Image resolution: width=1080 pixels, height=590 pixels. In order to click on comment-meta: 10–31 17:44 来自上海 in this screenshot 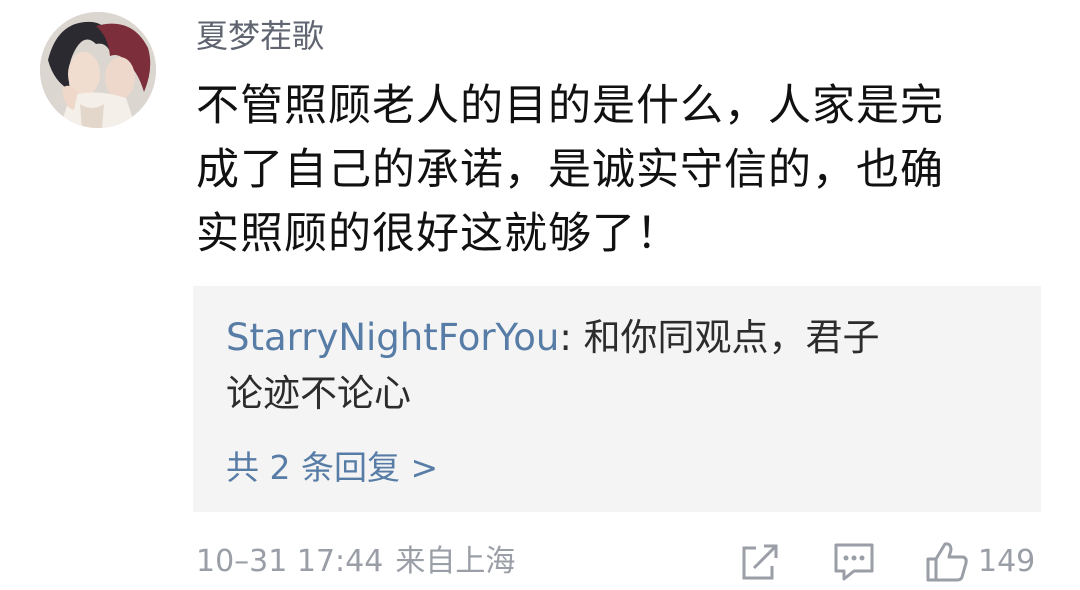, I will do `click(355, 562)`.